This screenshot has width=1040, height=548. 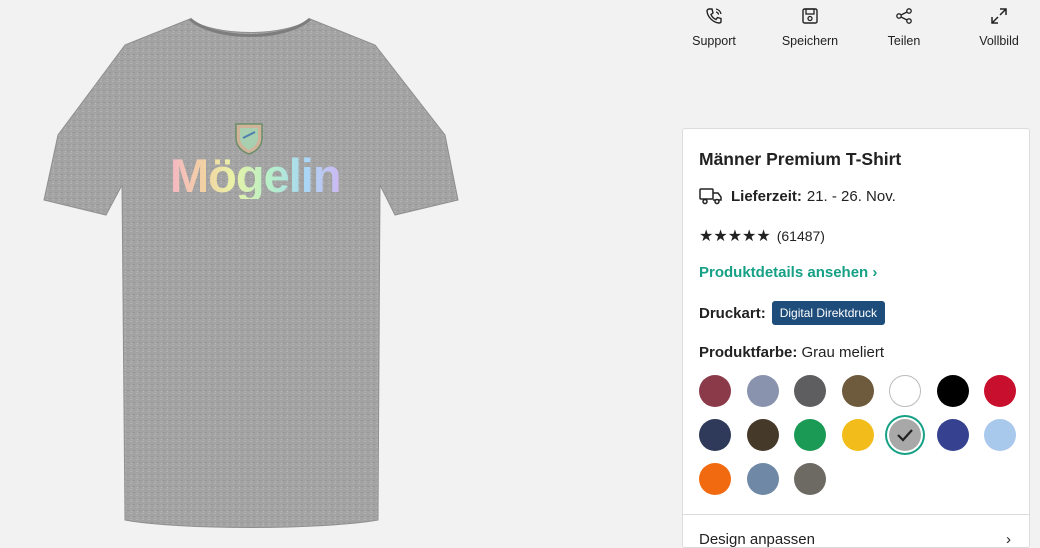 What do you see at coordinates (828, 313) in the screenshot?
I see `print-type-badge: Digital Direktdruck` at bounding box center [828, 313].